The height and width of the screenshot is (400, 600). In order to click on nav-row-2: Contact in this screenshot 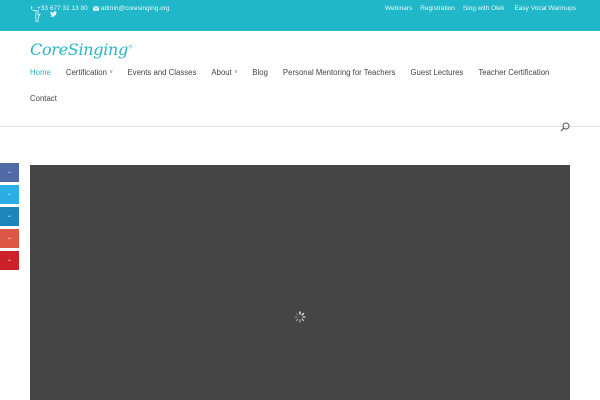, I will do `click(300, 98)`.